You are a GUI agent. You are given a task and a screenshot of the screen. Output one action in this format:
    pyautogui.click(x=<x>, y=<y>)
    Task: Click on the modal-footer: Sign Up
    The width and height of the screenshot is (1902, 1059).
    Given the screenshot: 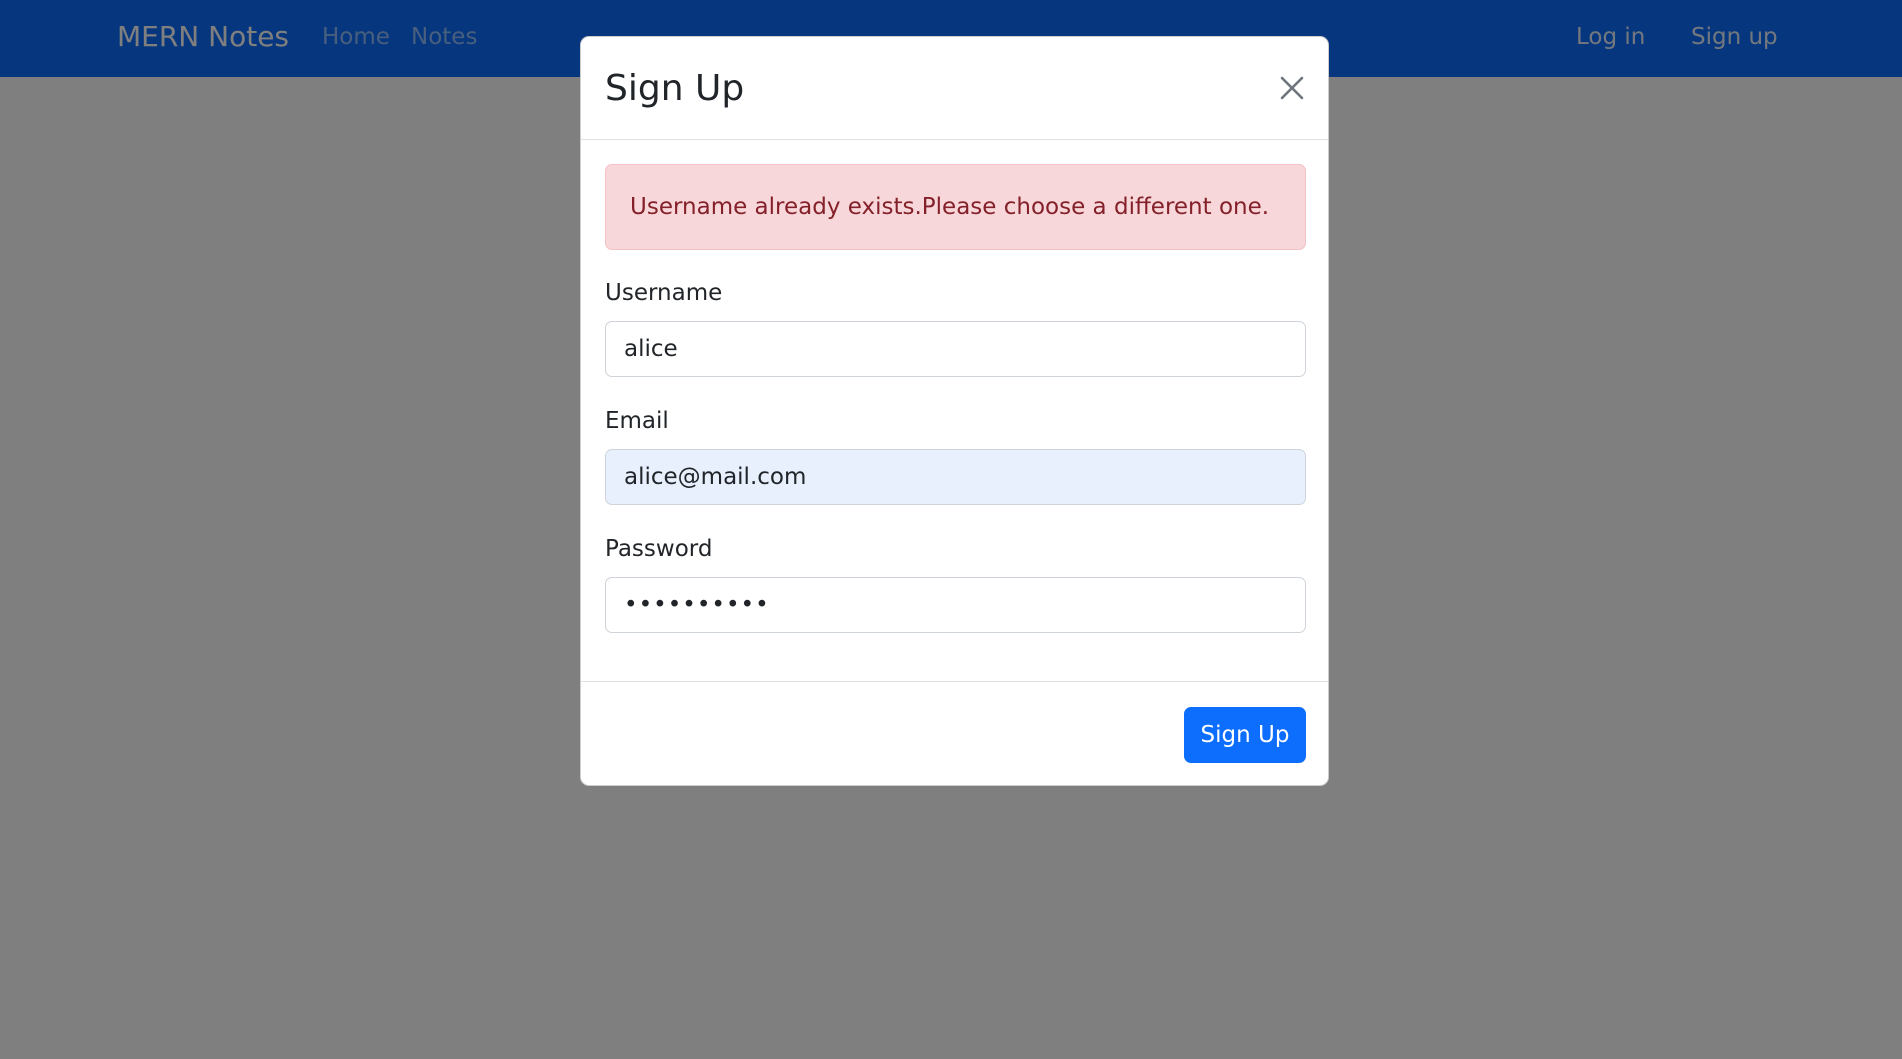 What is the action you would take?
    pyautogui.click(x=954, y=733)
    